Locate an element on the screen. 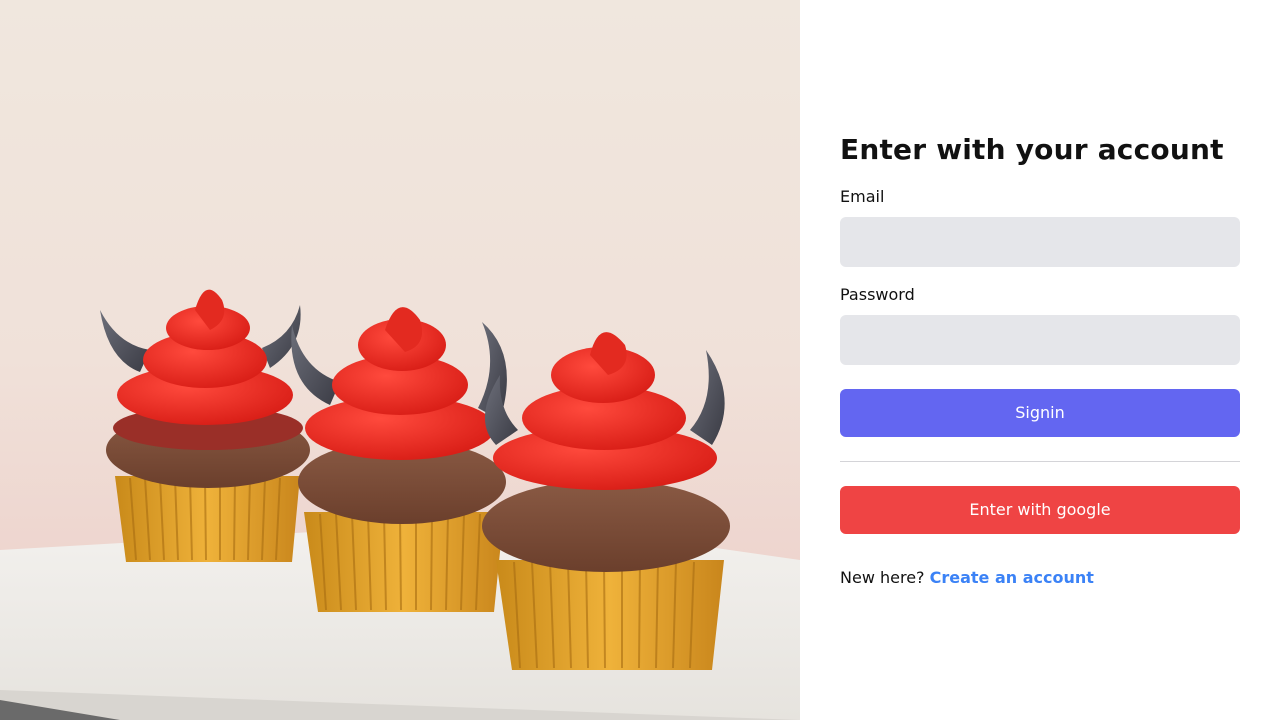 The image size is (1280, 720). divider is located at coordinates (1040, 461).